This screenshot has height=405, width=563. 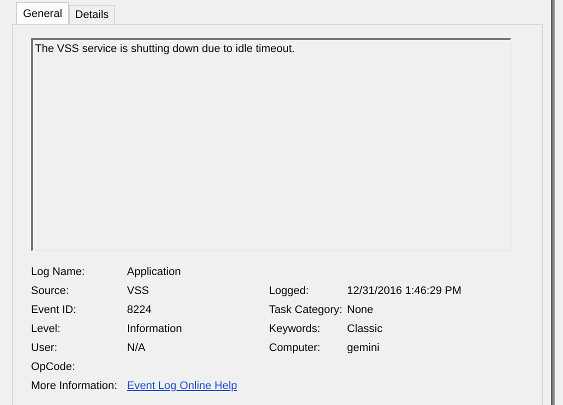 What do you see at coordinates (165, 49) in the screenshot?
I see `description-text: The VSS service is shutting down due to idle timeout.` at bounding box center [165, 49].